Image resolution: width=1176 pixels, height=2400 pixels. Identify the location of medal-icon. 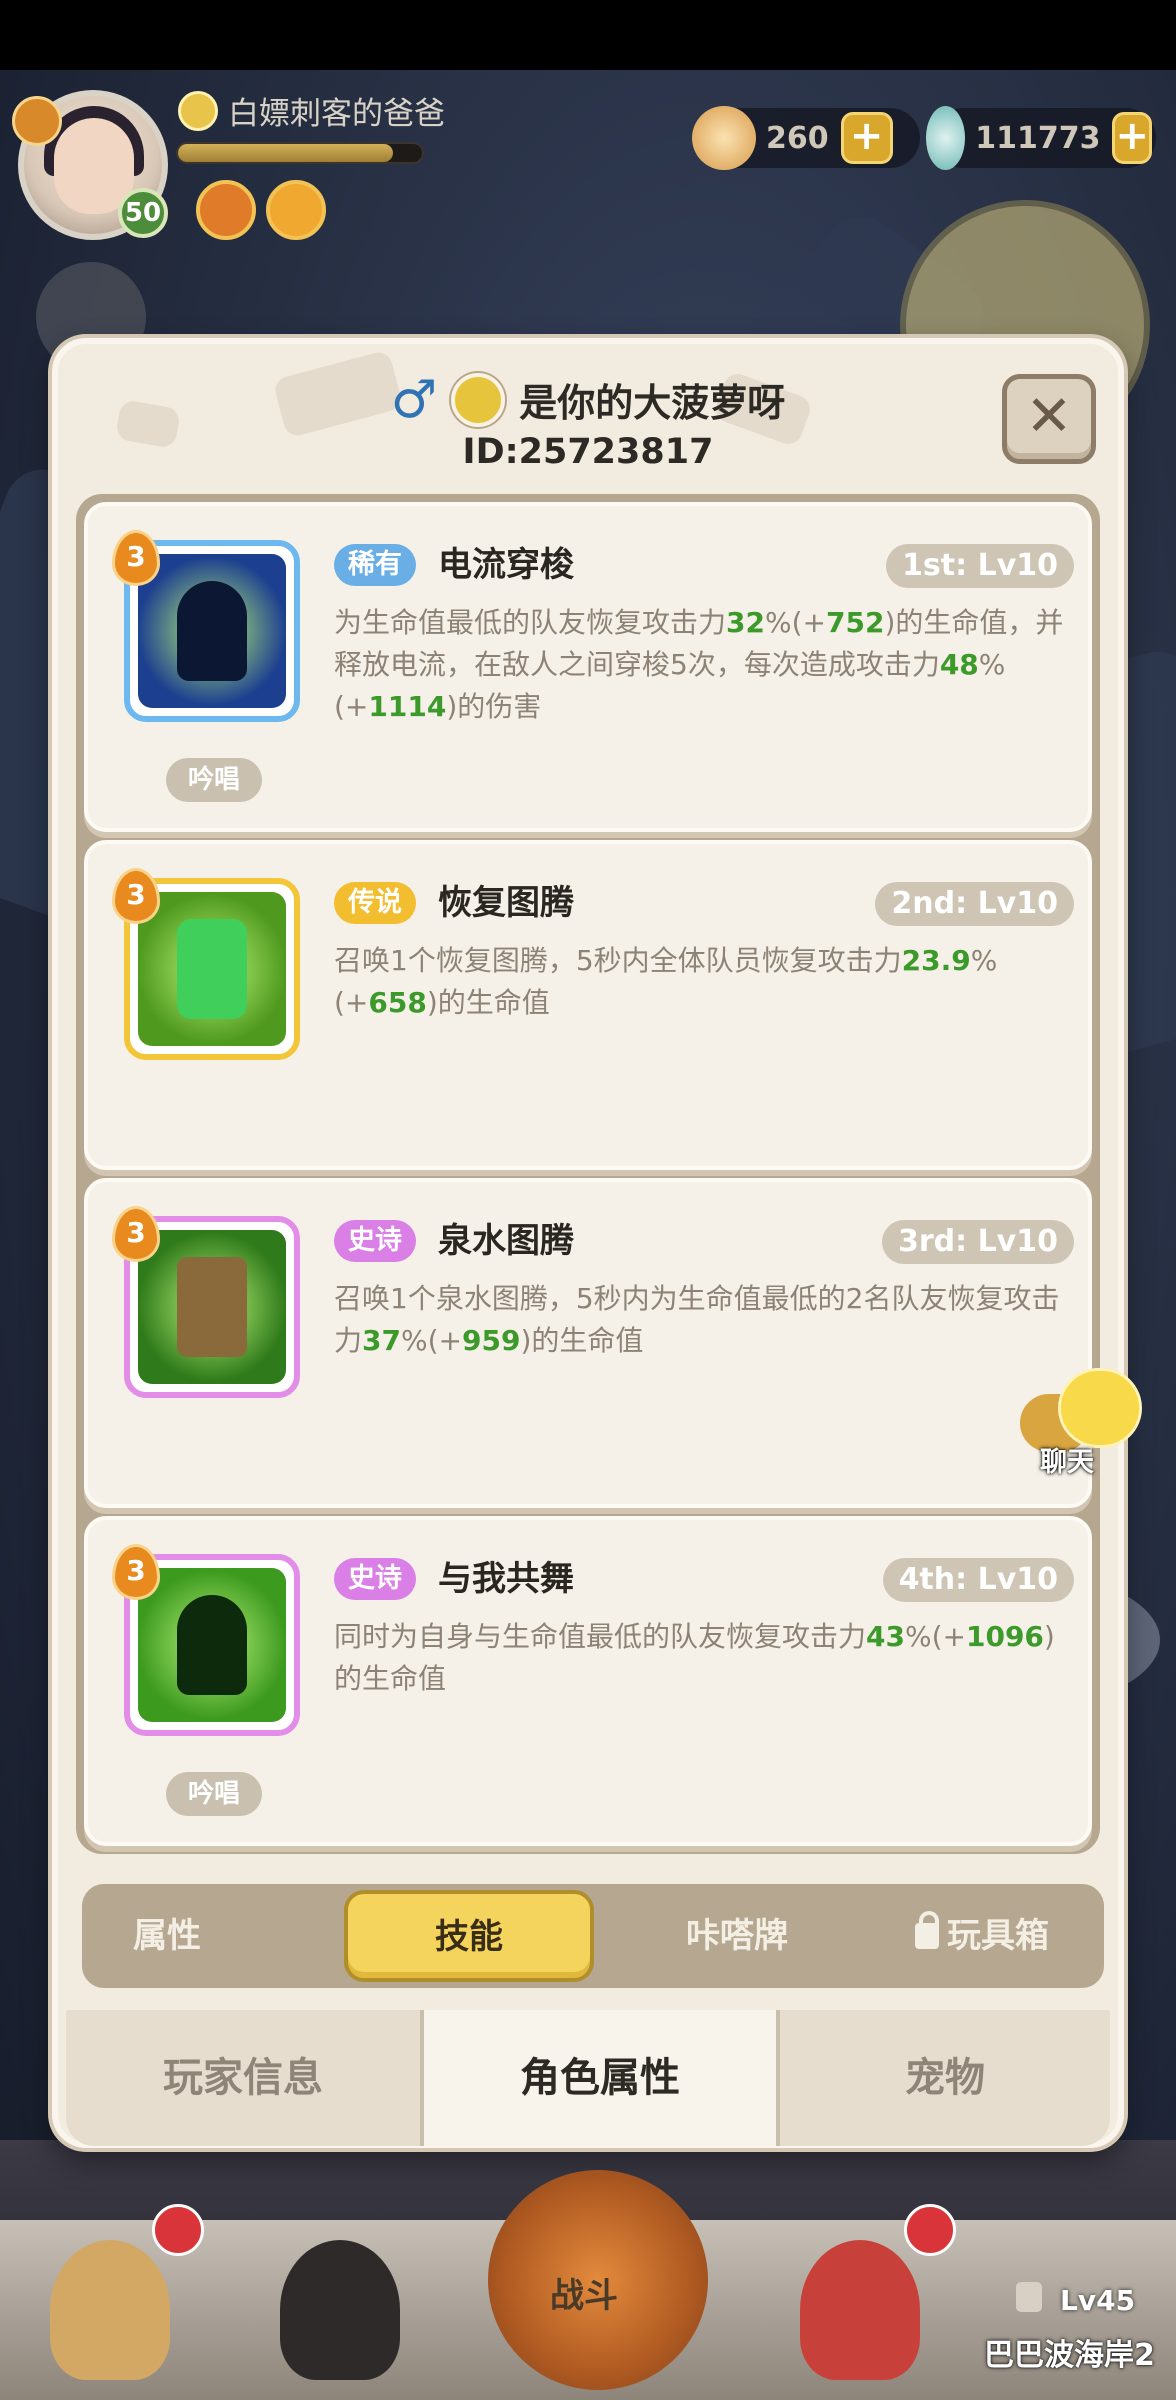
(226, 210).